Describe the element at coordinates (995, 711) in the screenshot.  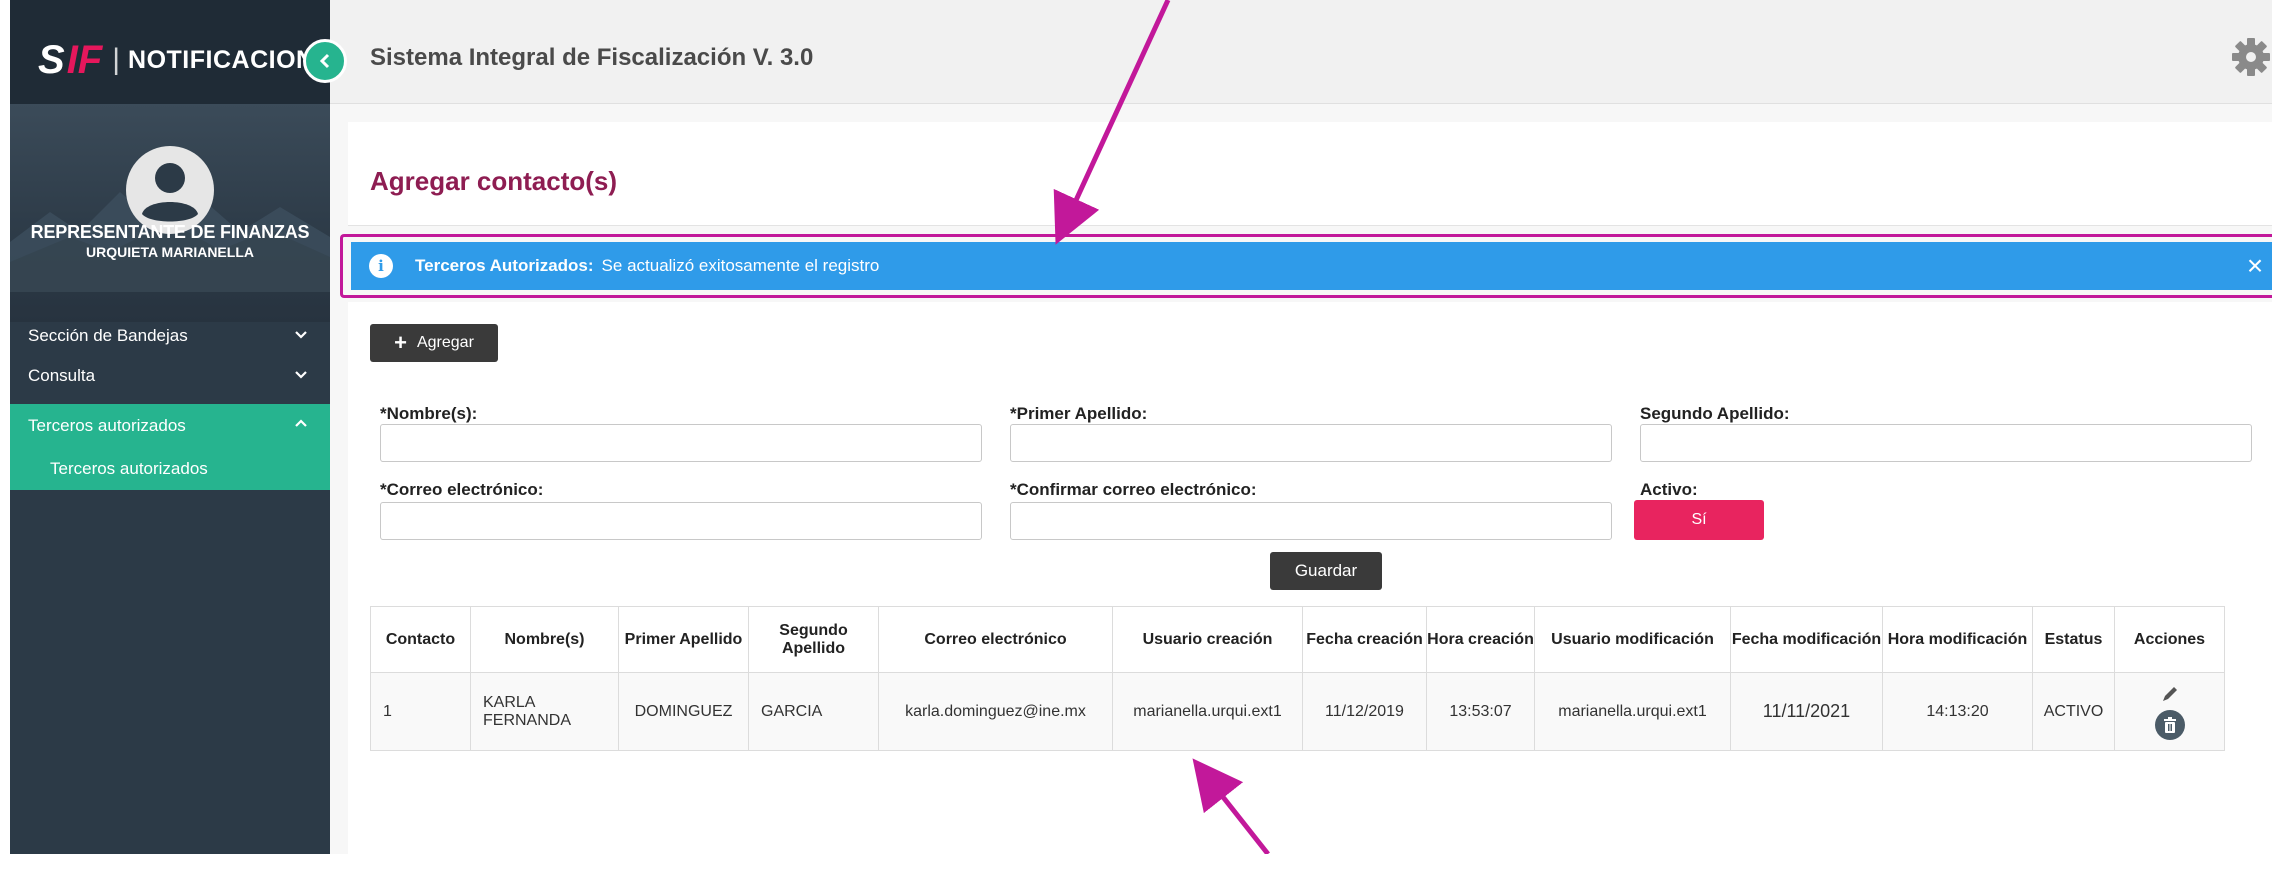
I see `cell-correo: karla.dominguez@ine.mx` at that location.